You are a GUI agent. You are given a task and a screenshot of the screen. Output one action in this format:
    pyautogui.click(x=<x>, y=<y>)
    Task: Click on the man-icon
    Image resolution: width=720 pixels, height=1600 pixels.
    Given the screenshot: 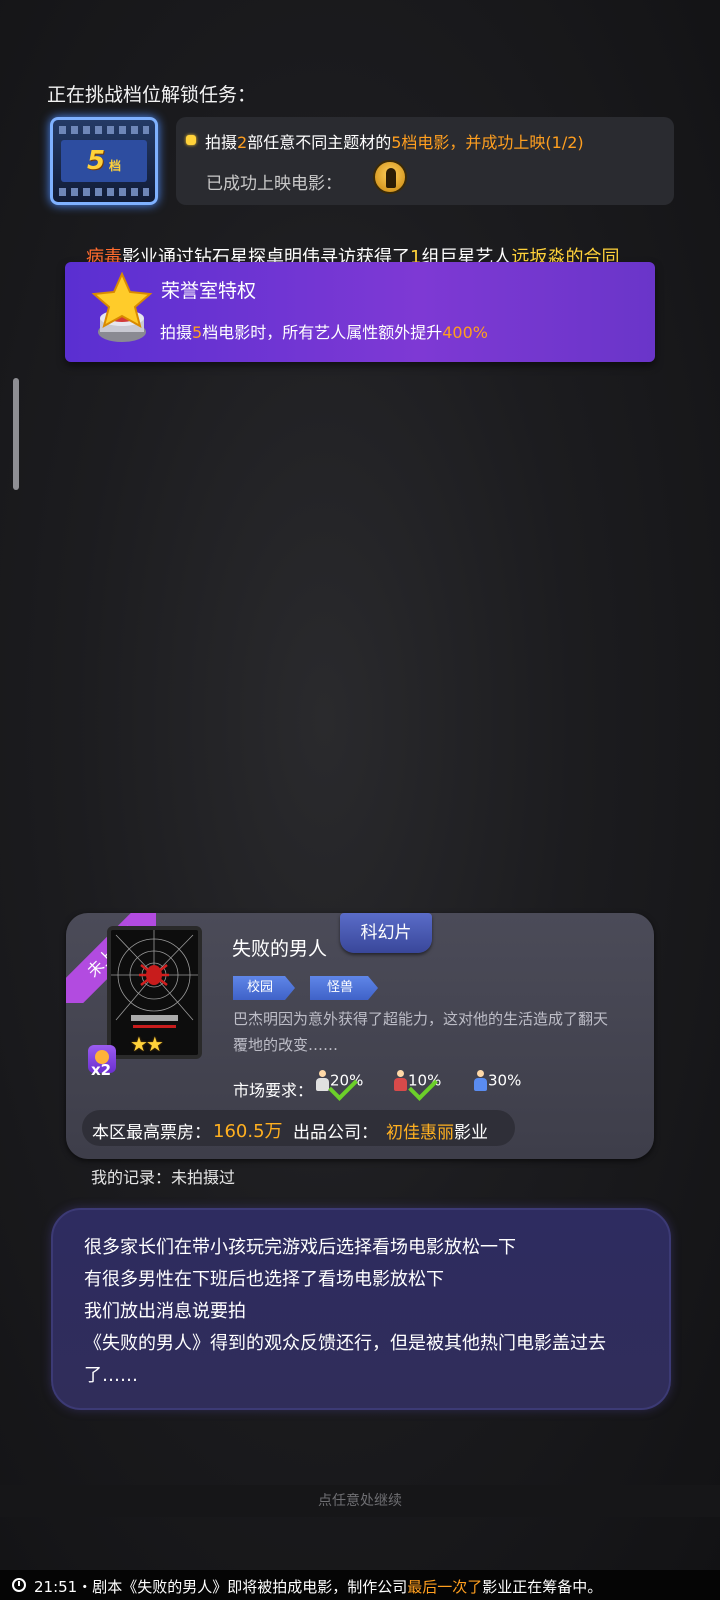 What is the action you would take?
    pyautogui.click(x=322, y=1081)
    